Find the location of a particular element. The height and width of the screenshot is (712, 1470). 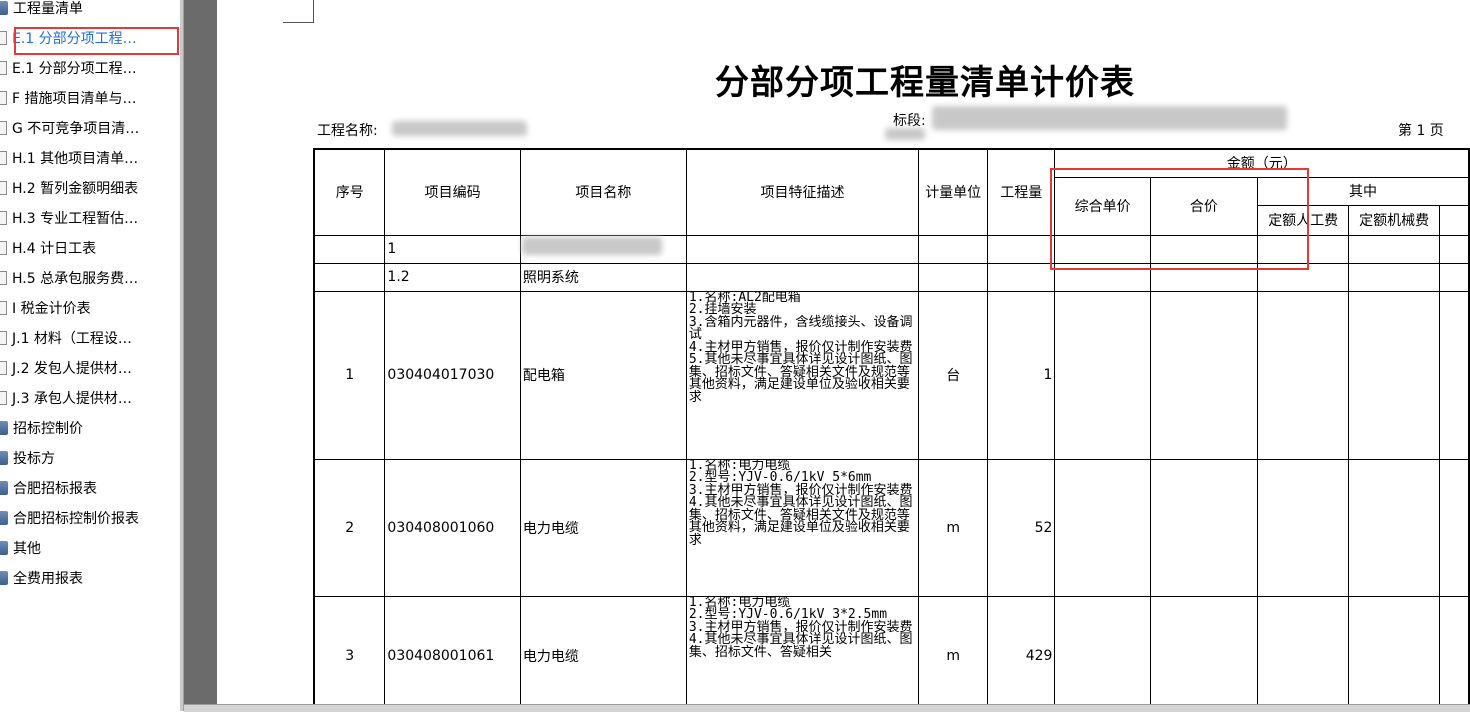

row-seq: 2 is located at coordinates (349, 527).